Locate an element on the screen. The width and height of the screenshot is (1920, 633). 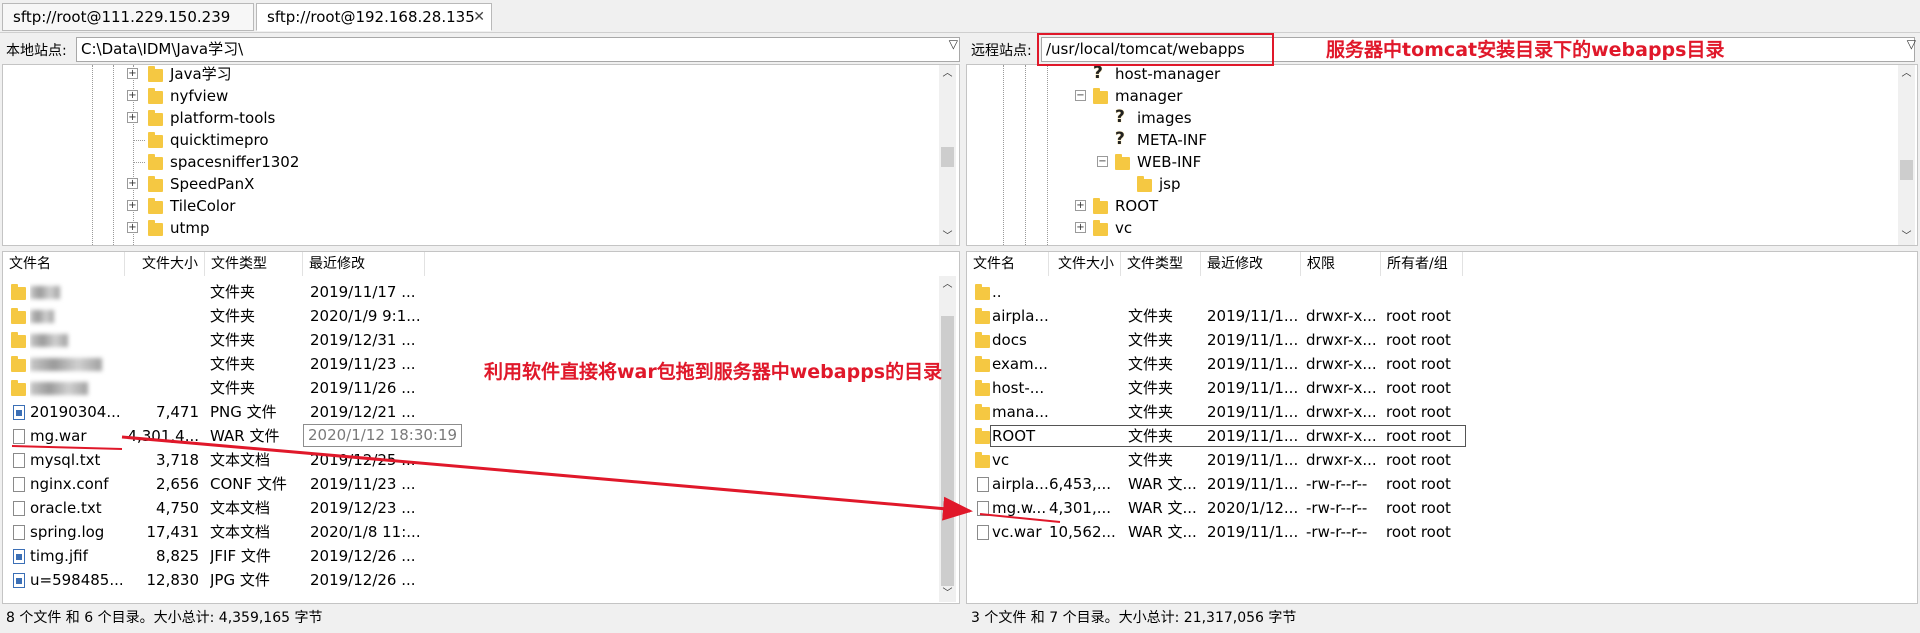
remote-tree-scrollbar: ︿ ﹀ is located at coordinates (1906, 155).